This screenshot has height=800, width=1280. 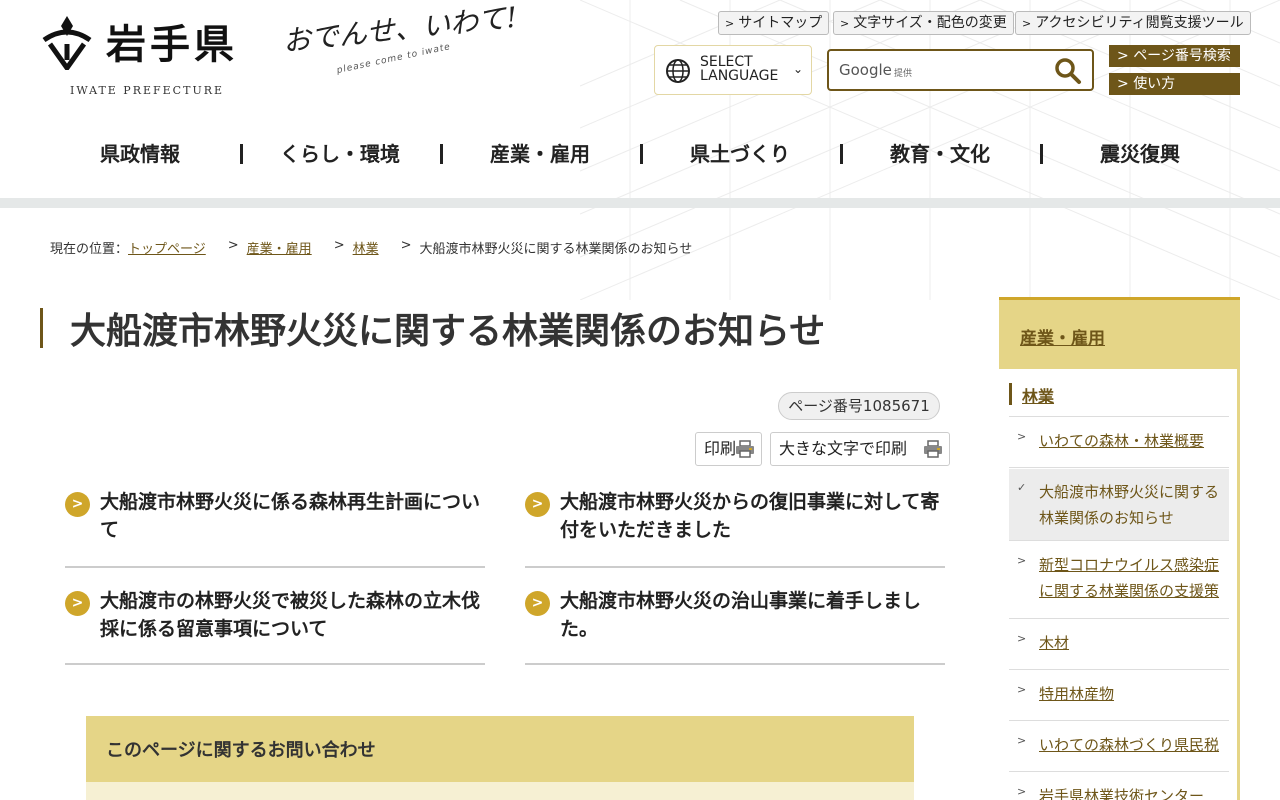 What do you see at coordinates (1119, 399) in the screenshot?
I see `side-nav-subheading: 林業` at bounding box center [1119, 399].